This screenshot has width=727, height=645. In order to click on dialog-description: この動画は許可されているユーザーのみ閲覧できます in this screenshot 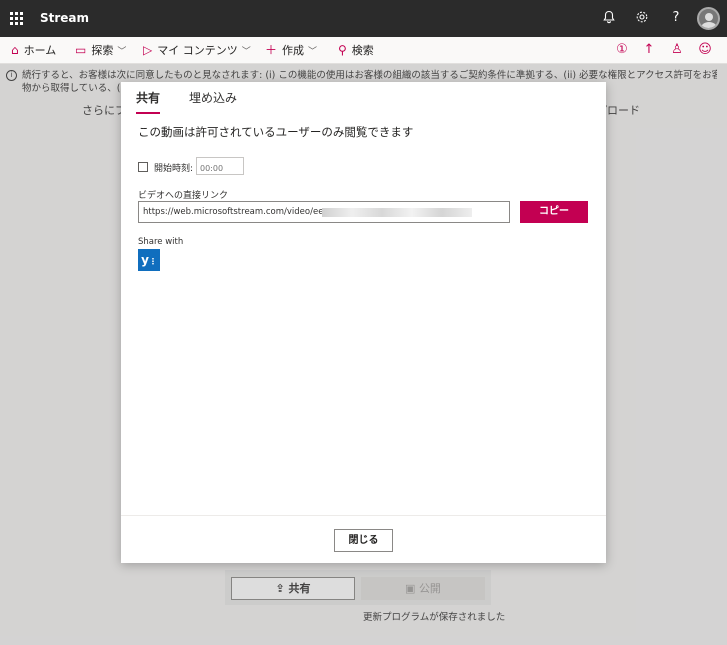, I will do `click(276, 132)`.